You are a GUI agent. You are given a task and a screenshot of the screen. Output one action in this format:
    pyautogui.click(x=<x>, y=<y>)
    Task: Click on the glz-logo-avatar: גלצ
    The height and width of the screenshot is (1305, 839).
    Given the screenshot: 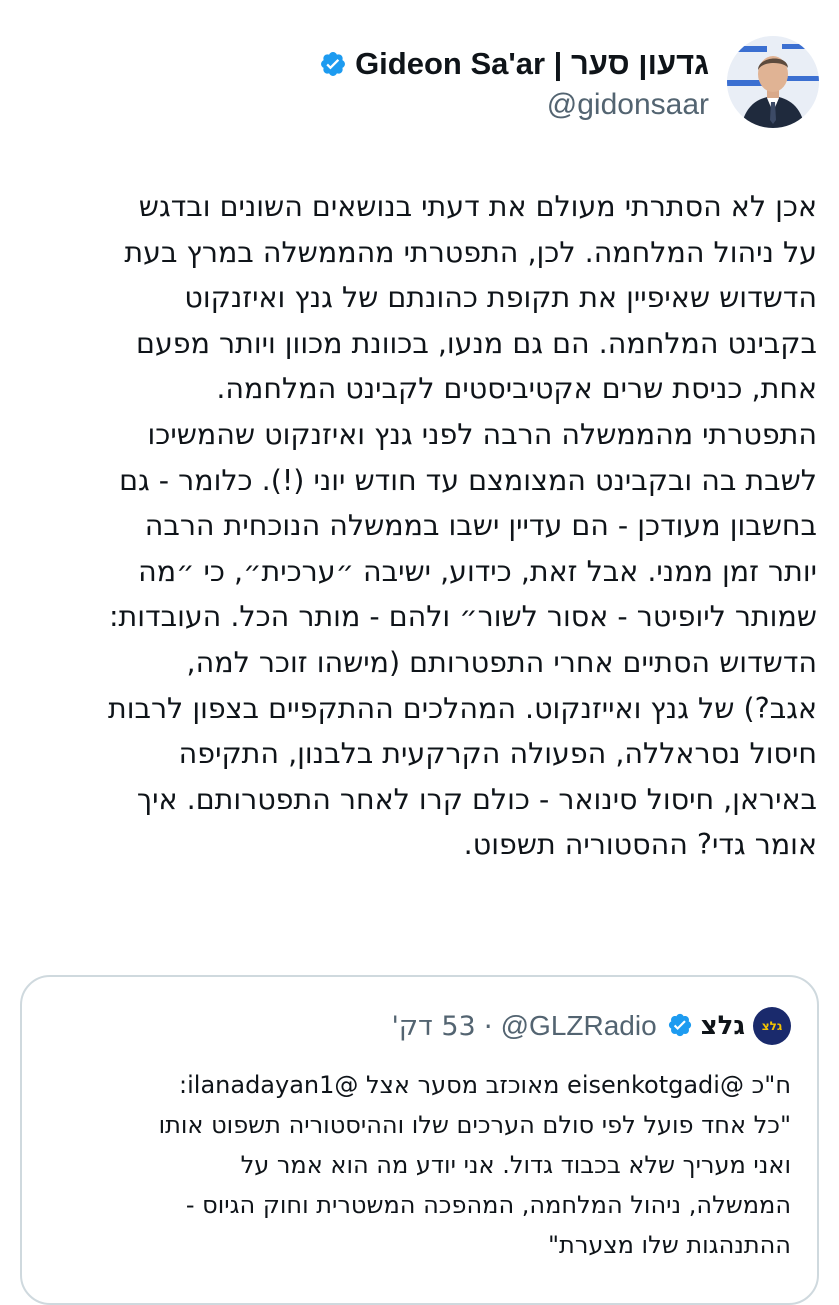 What is the action you would take?
    pyautogui.click(x=772, y=1026)
    